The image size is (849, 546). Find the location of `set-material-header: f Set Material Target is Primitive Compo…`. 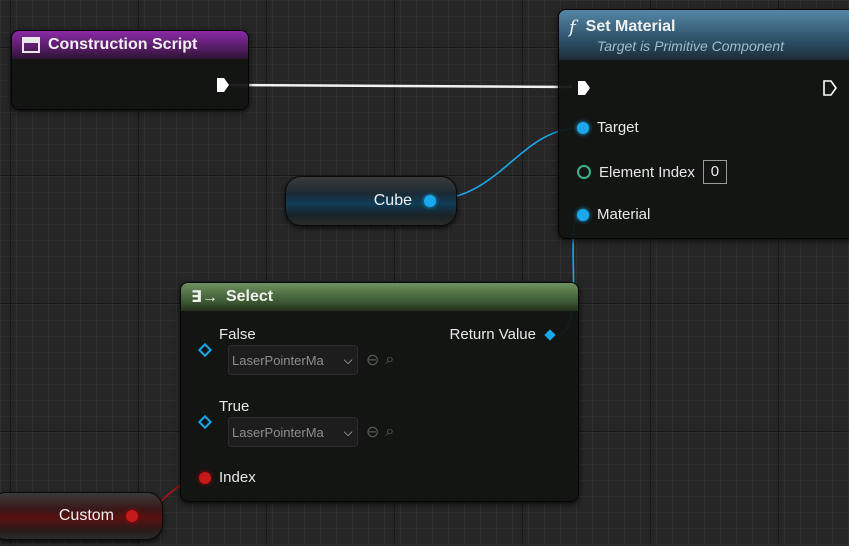

set-material-header: f Set Material Target is Primitive Compo… is located at coordinates (704, 35).